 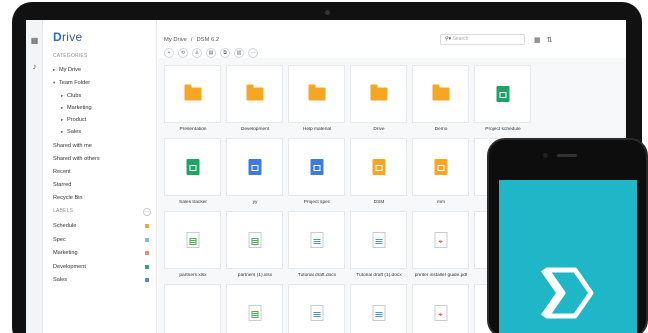 I want to click on breadcrumb-my-drive: My Drive, so click(x=175, y=40).